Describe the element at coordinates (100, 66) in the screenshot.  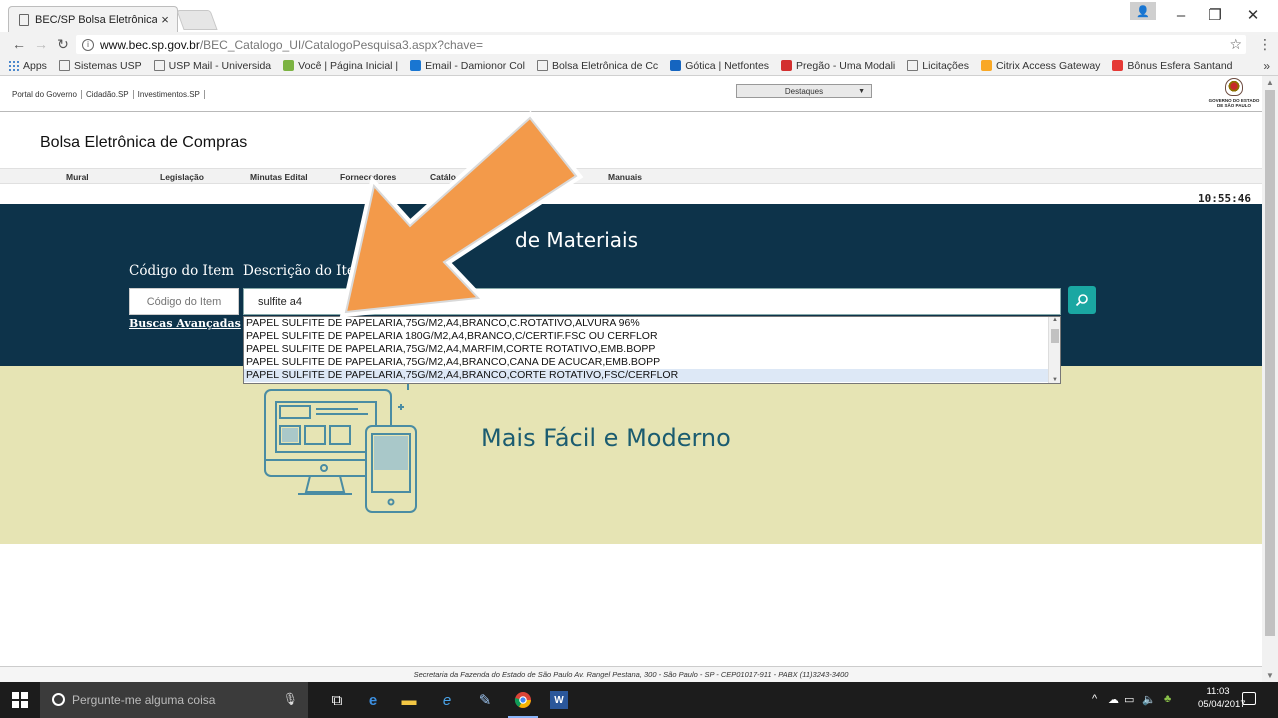
I see `bookmark-item: Sistemas USP` at that location.